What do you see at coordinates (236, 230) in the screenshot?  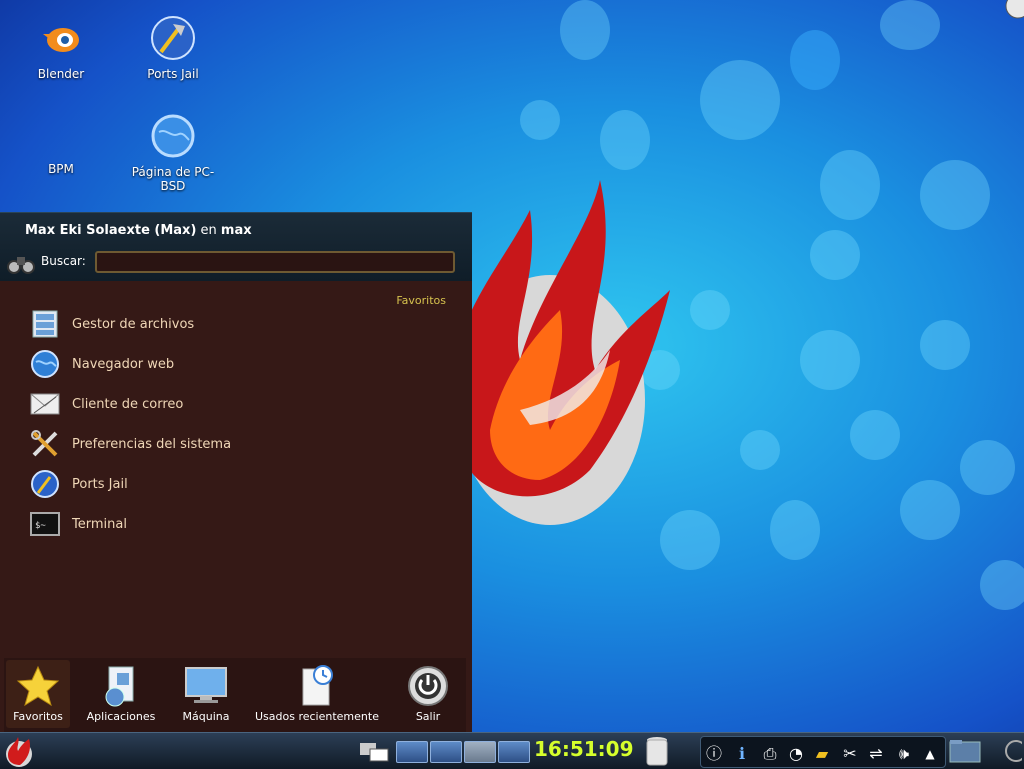 I see `host-name: max` at bounding box center [236, 230].